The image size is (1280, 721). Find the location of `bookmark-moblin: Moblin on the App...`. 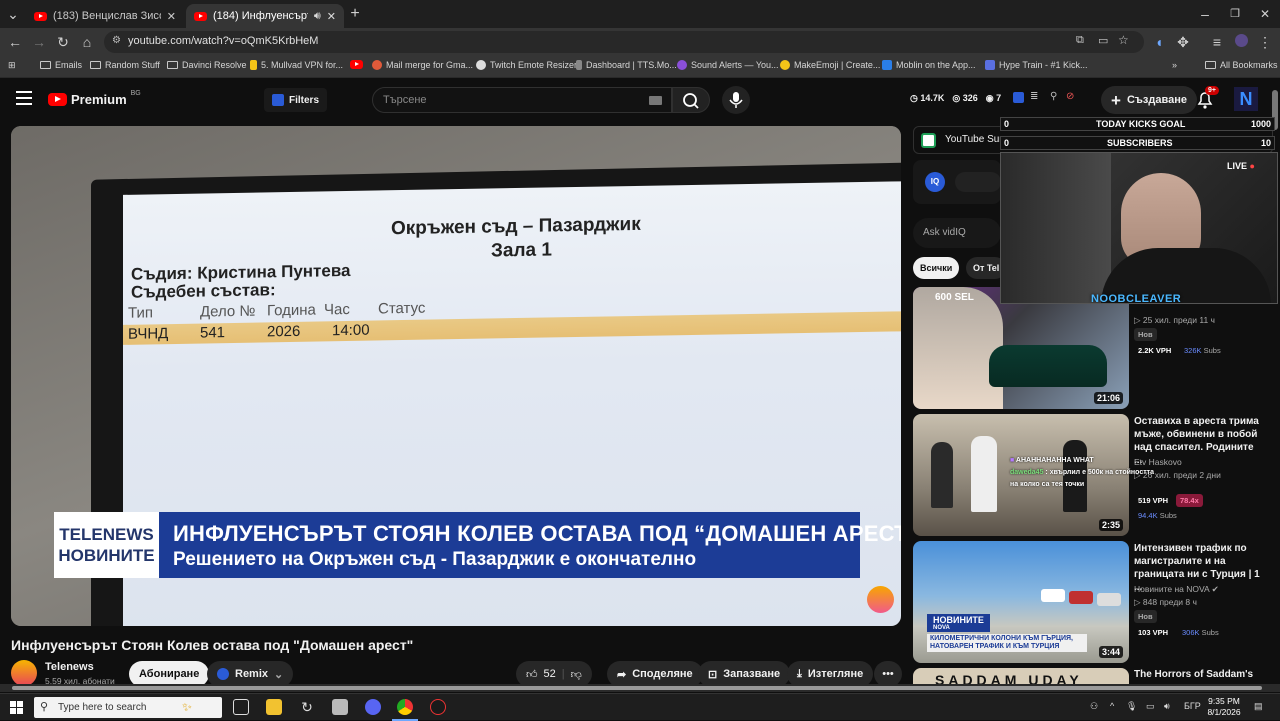

bookmark-moblin: Moblin on the App... is located at coordinates (929, 65).